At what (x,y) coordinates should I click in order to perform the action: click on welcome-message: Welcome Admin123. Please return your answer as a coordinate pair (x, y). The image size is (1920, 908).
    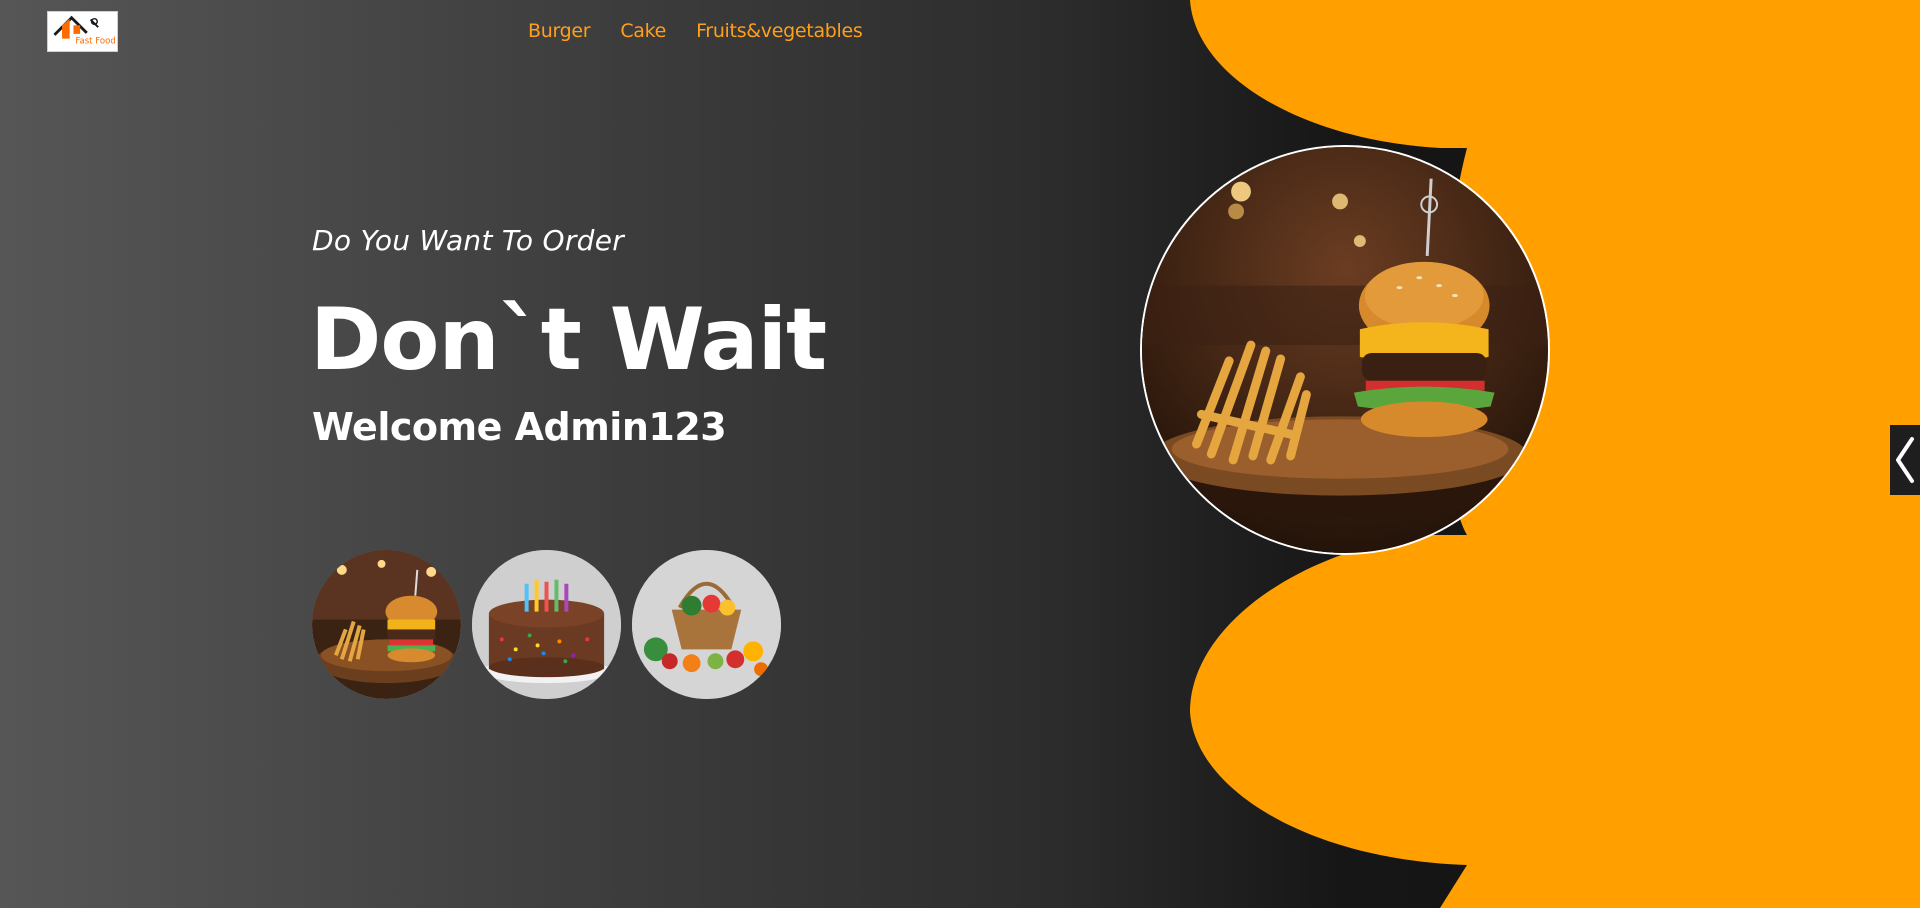
    Looking at the image, I should click on (519, 427).